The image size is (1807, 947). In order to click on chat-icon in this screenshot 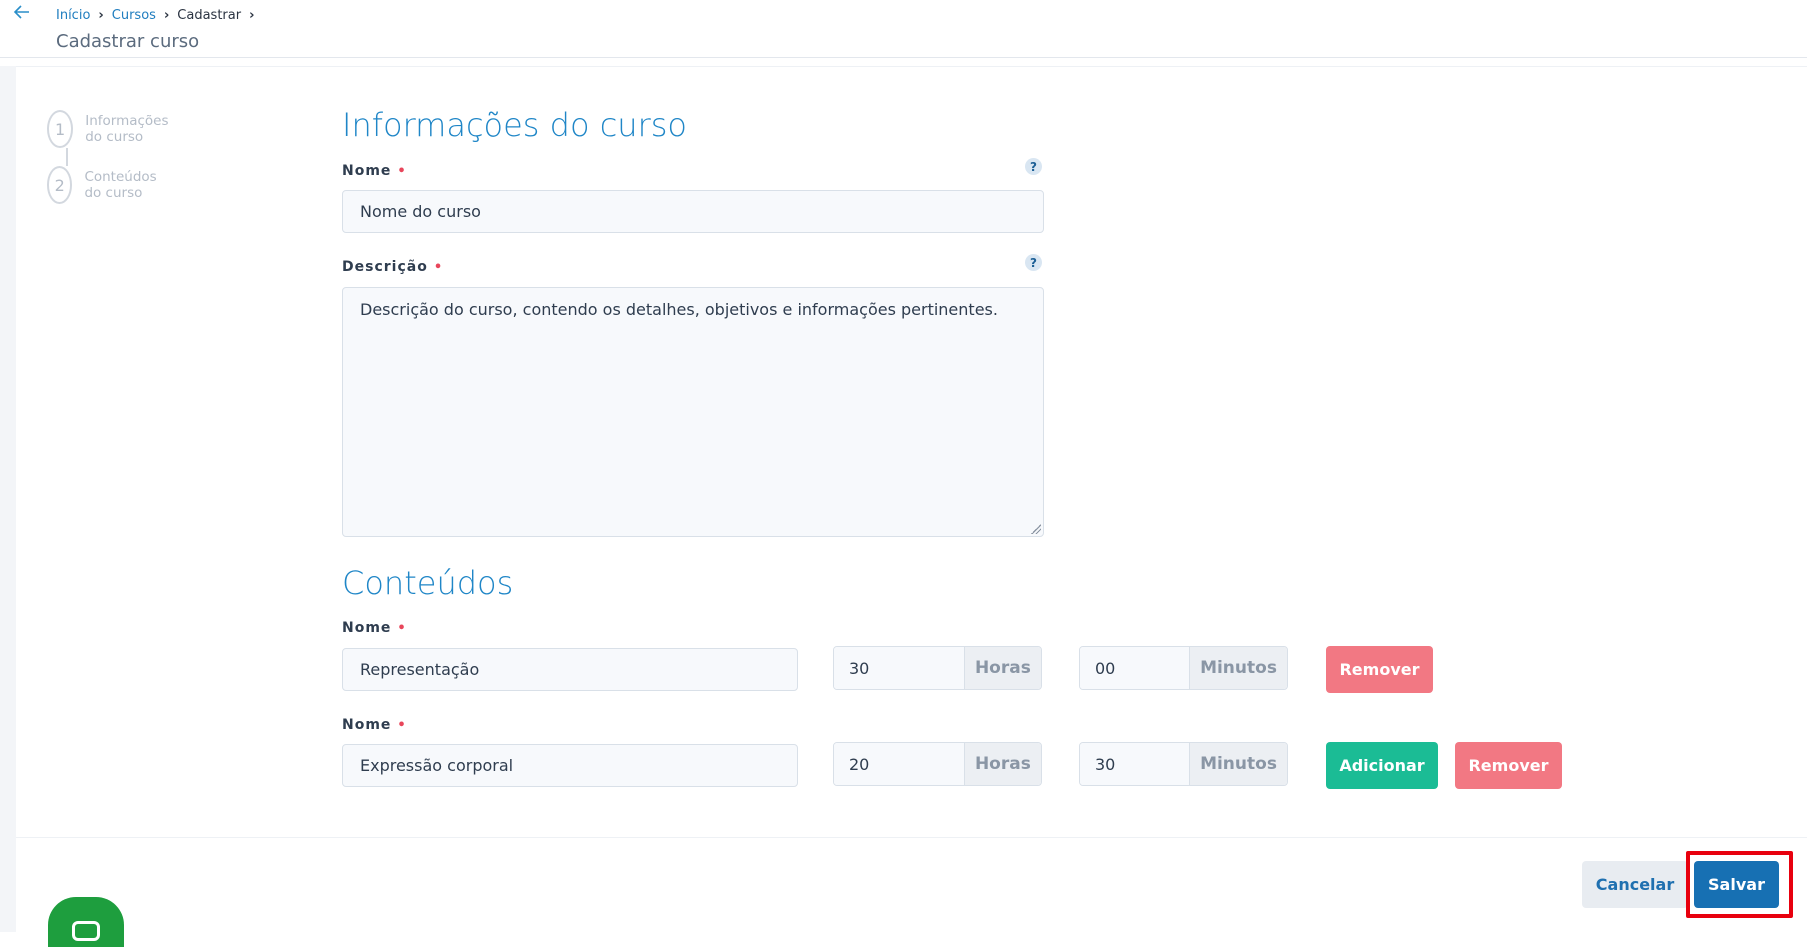, I will do `click(86, 931)`.